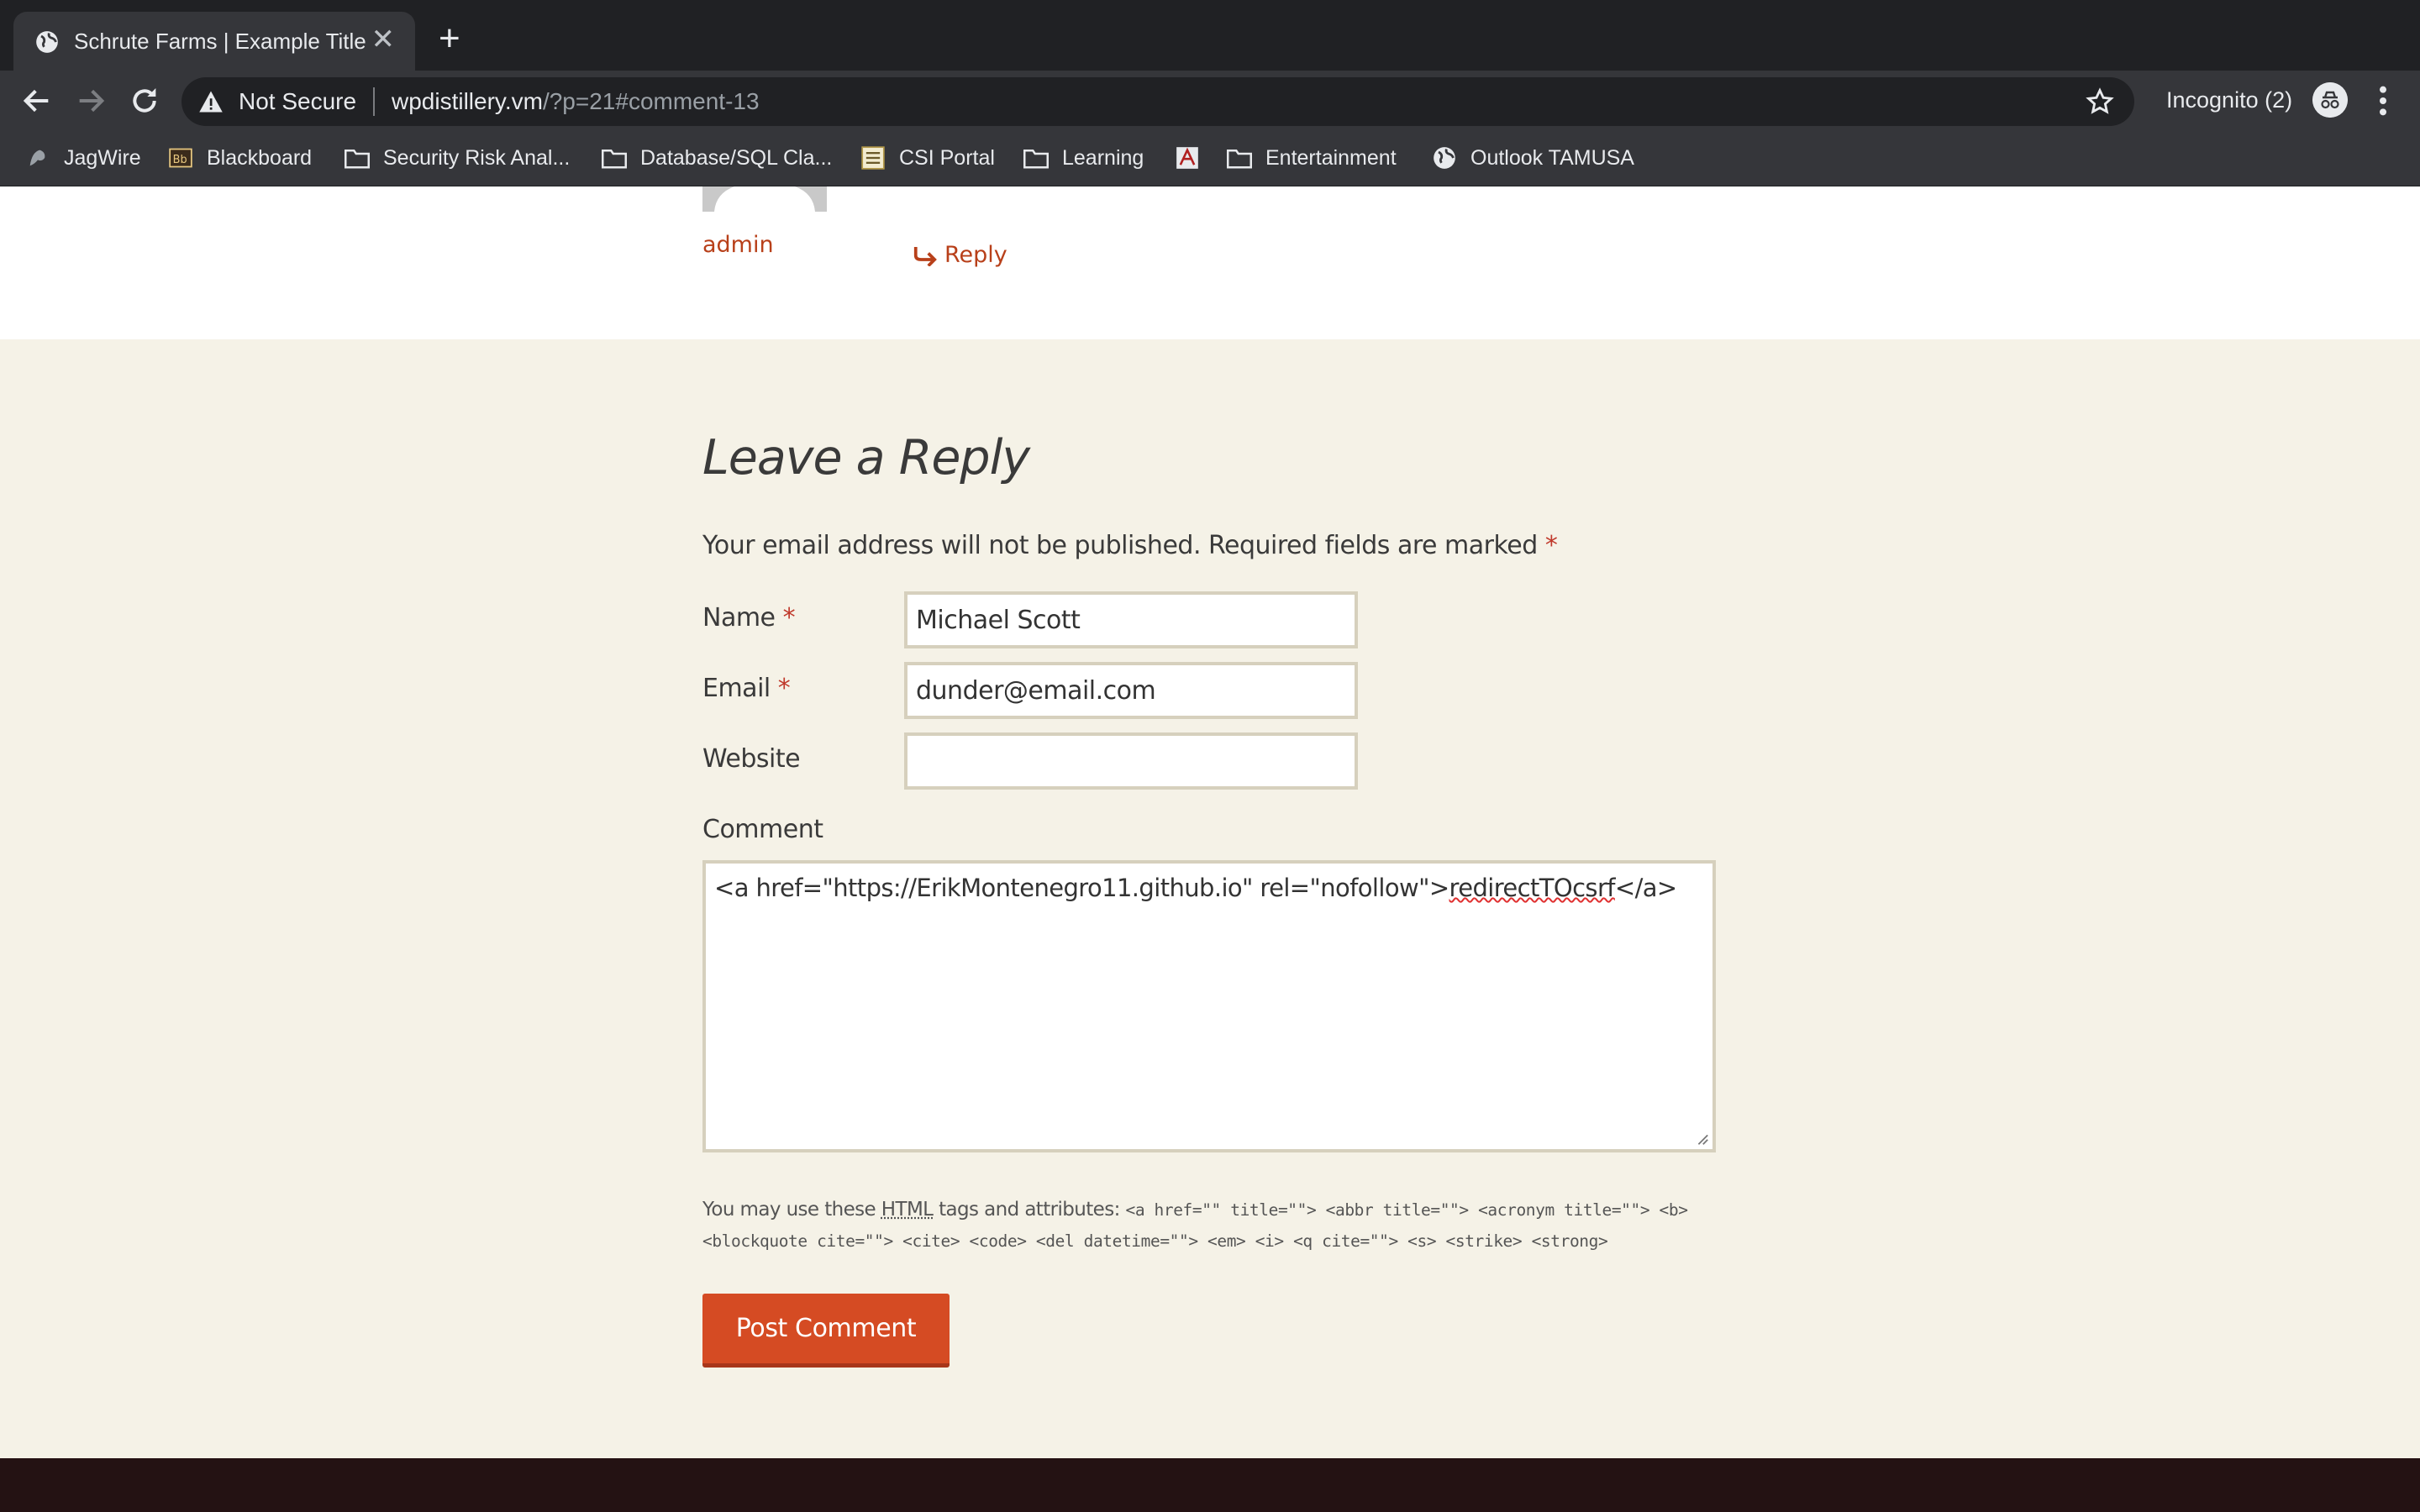  I want to click on pdf-app-icon, so click(1187, 158).